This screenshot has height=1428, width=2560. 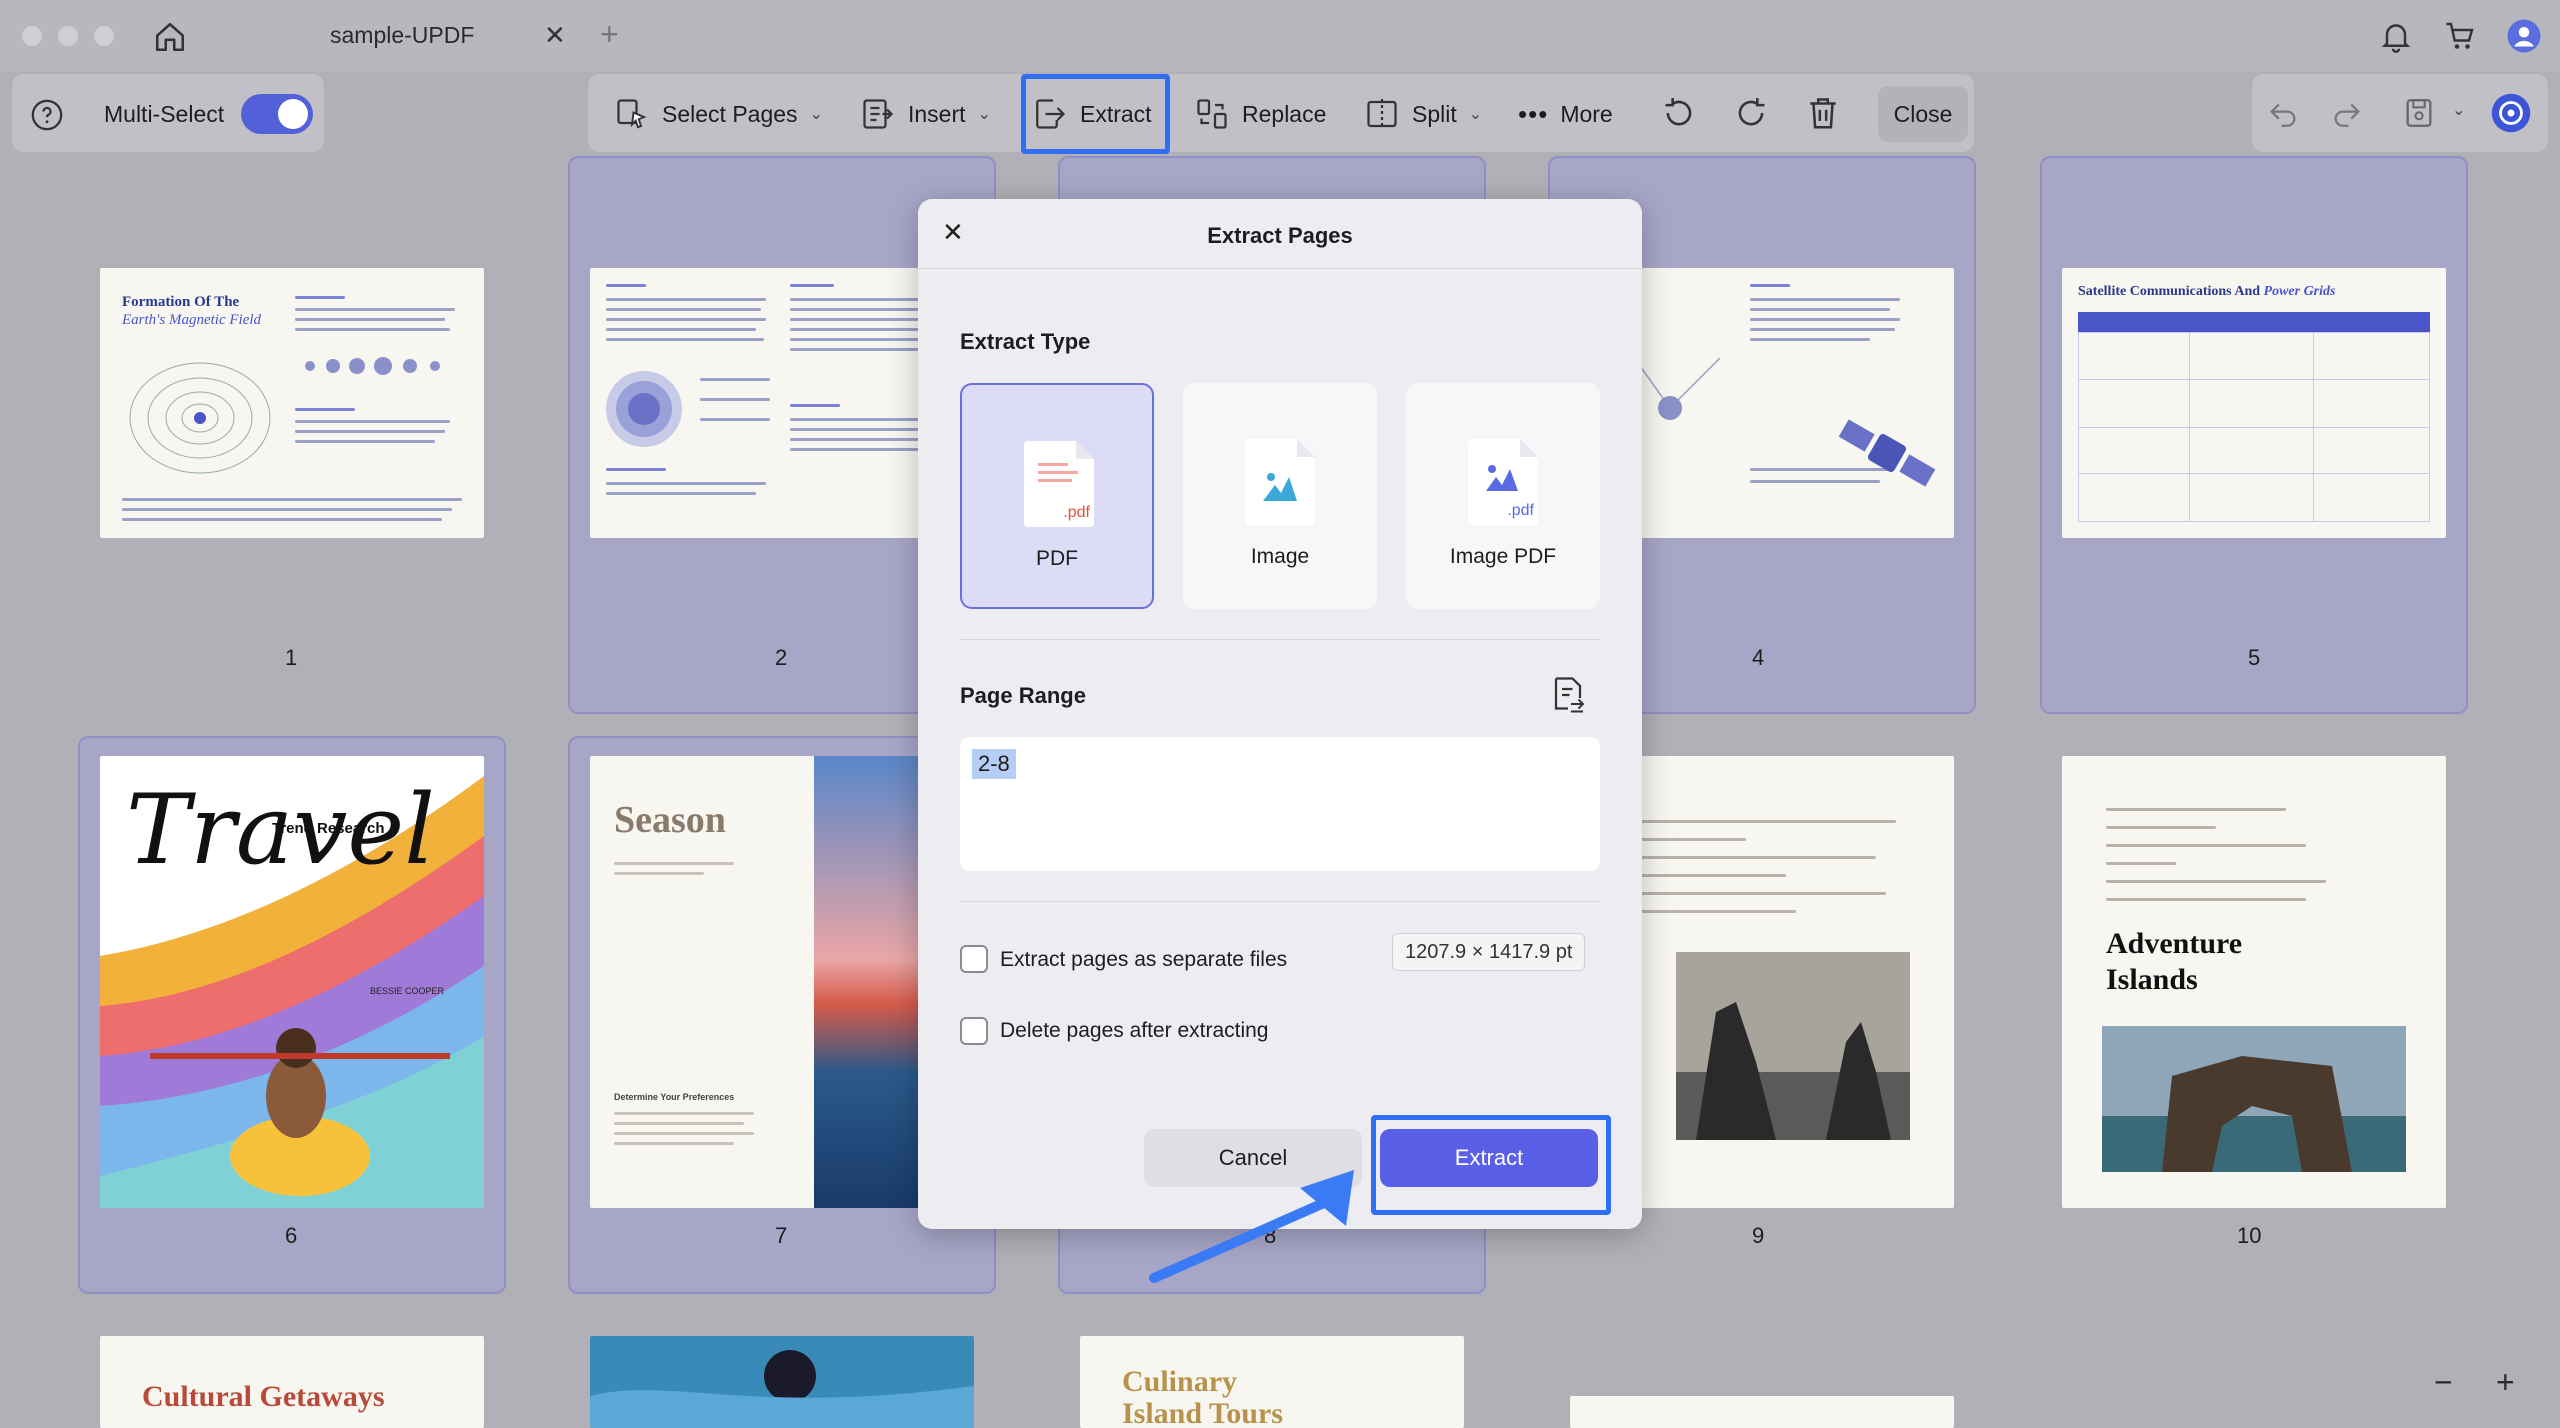 I want to click on page-thumbnail-13: Culinary Island Tours, so click(x=1272, y=1382).